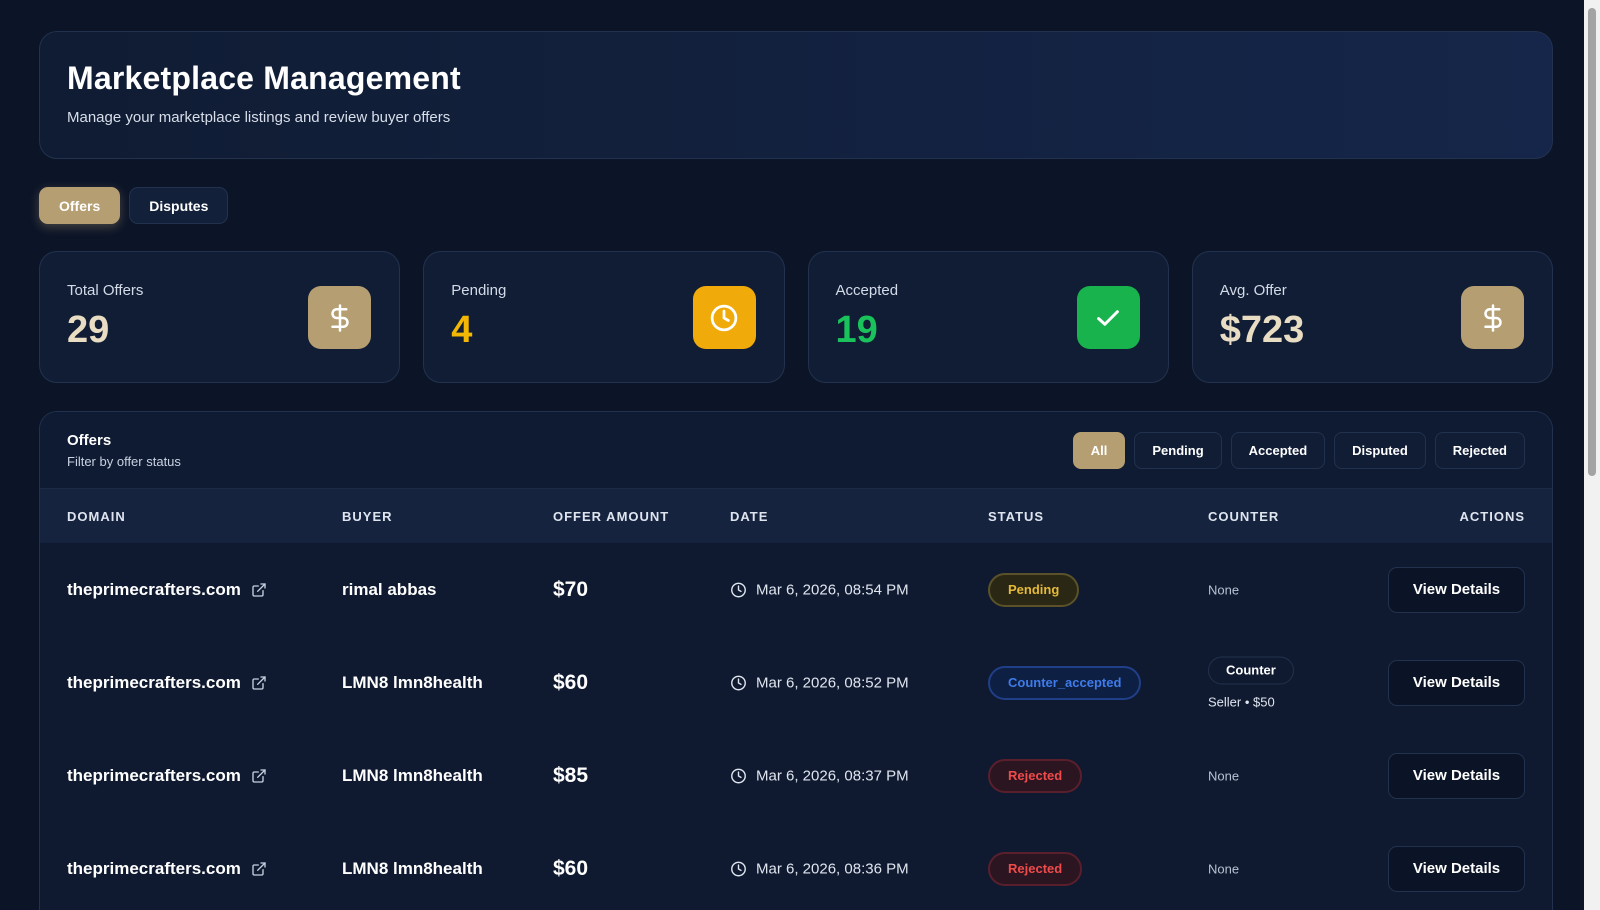 This screenshot has height=910, width=1600. Describe the element at coordinates (611, 516) in the screenshot. I see `column-header-offer-amount: OFFER AMOUNT` at that location.